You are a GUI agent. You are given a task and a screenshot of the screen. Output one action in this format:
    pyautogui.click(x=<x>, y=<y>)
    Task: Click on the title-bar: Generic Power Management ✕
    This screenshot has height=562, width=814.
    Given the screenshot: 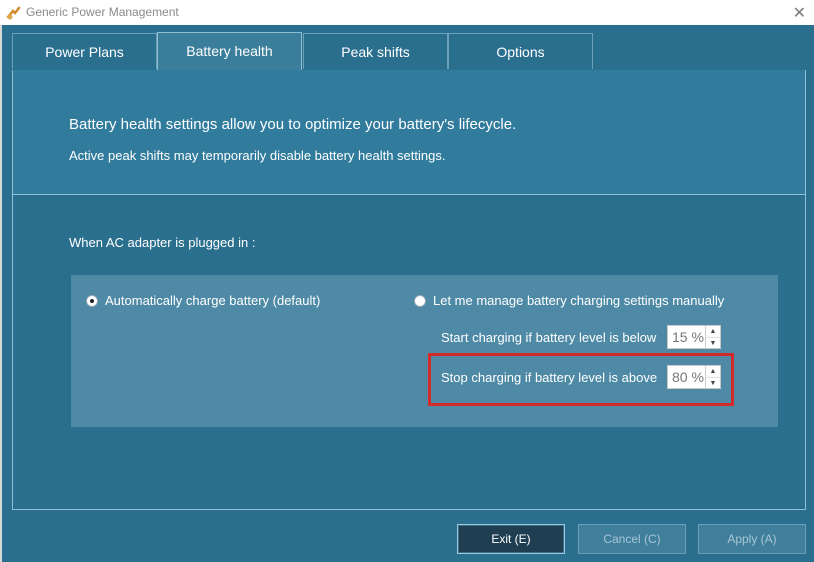 What is the action you would take?
    pyautogui.click(x=407, y=12)
    